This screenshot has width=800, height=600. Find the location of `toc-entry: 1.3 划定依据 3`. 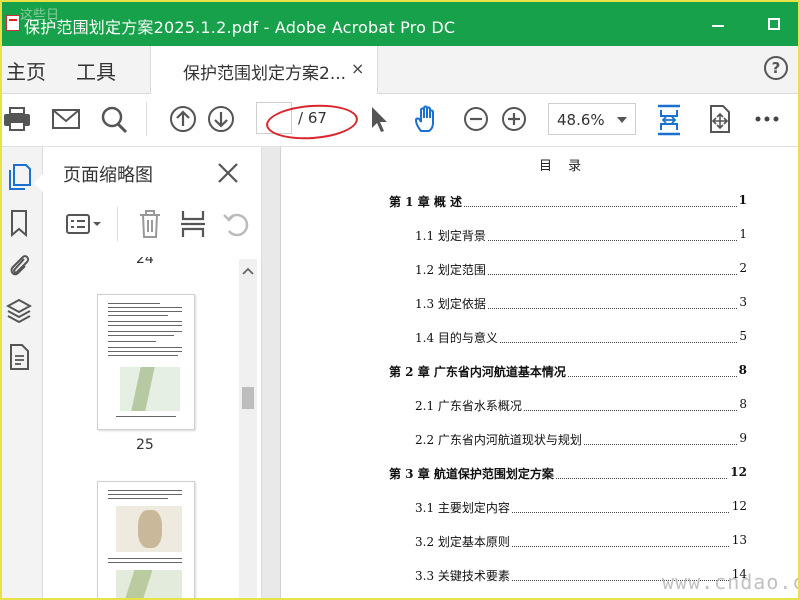

toc-entry: 1.3 划定依据 3 is located at coordinates (581, 304).